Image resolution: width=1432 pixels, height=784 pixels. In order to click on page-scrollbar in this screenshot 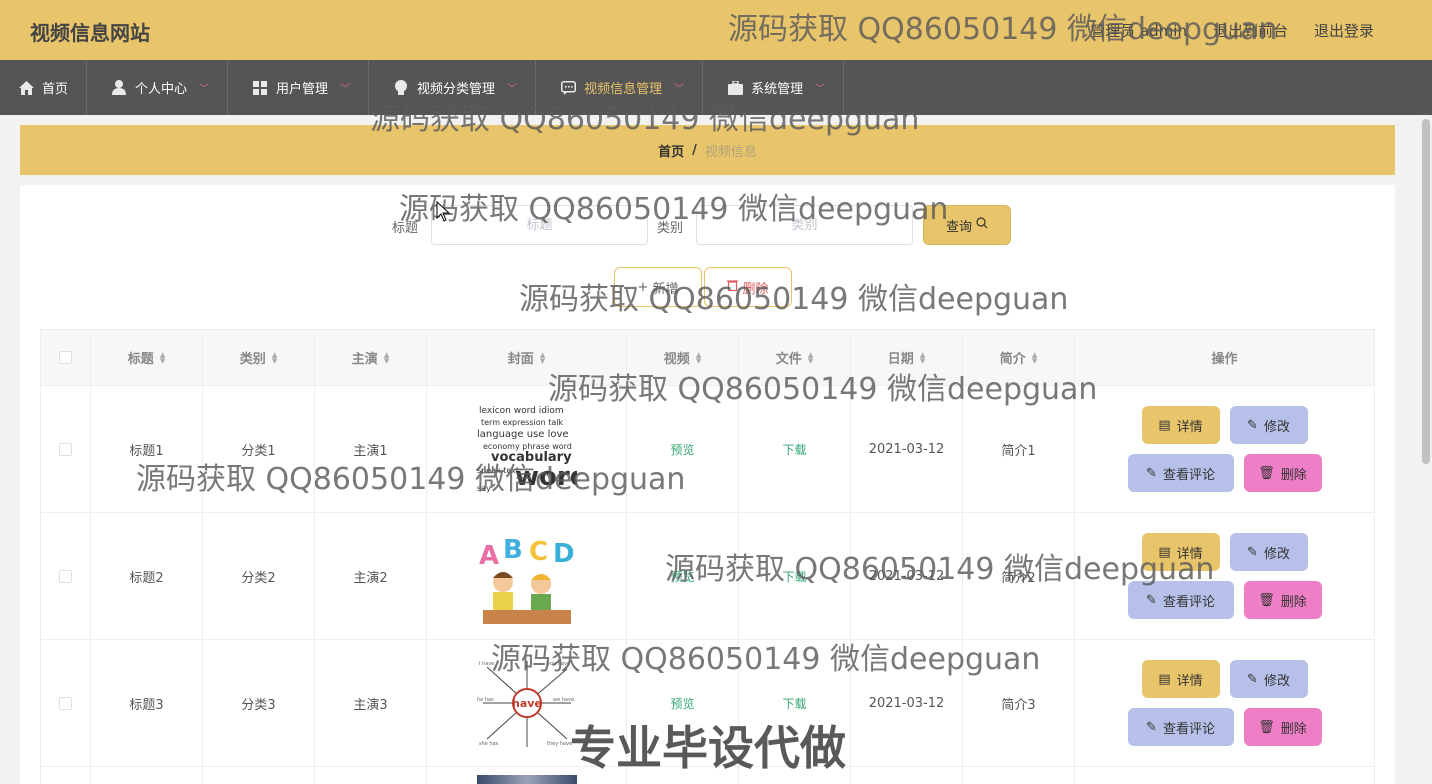, I will do `click(1426, 449)`.